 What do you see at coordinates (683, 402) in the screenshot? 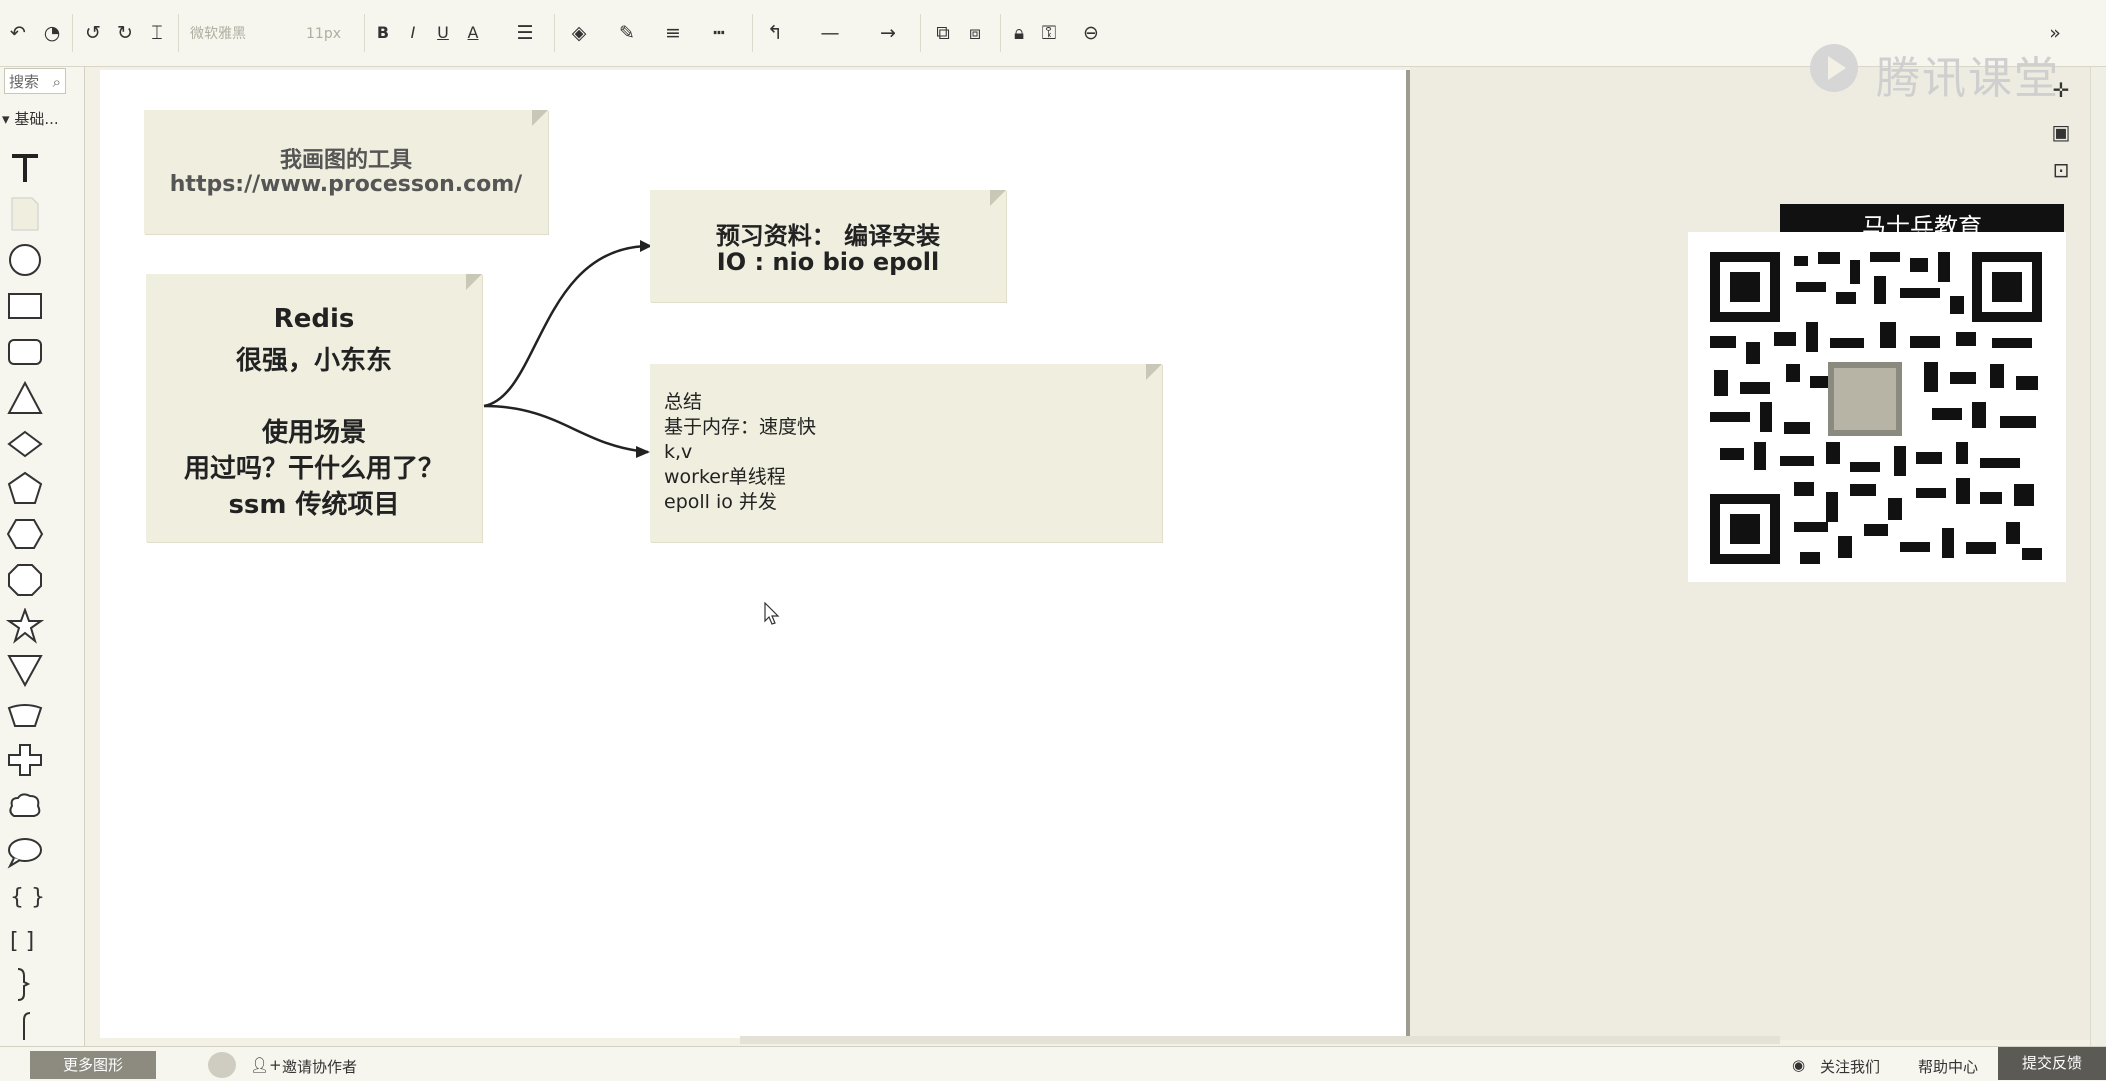
I see `summary-line1: 总结` at bounding box center [683, 402].